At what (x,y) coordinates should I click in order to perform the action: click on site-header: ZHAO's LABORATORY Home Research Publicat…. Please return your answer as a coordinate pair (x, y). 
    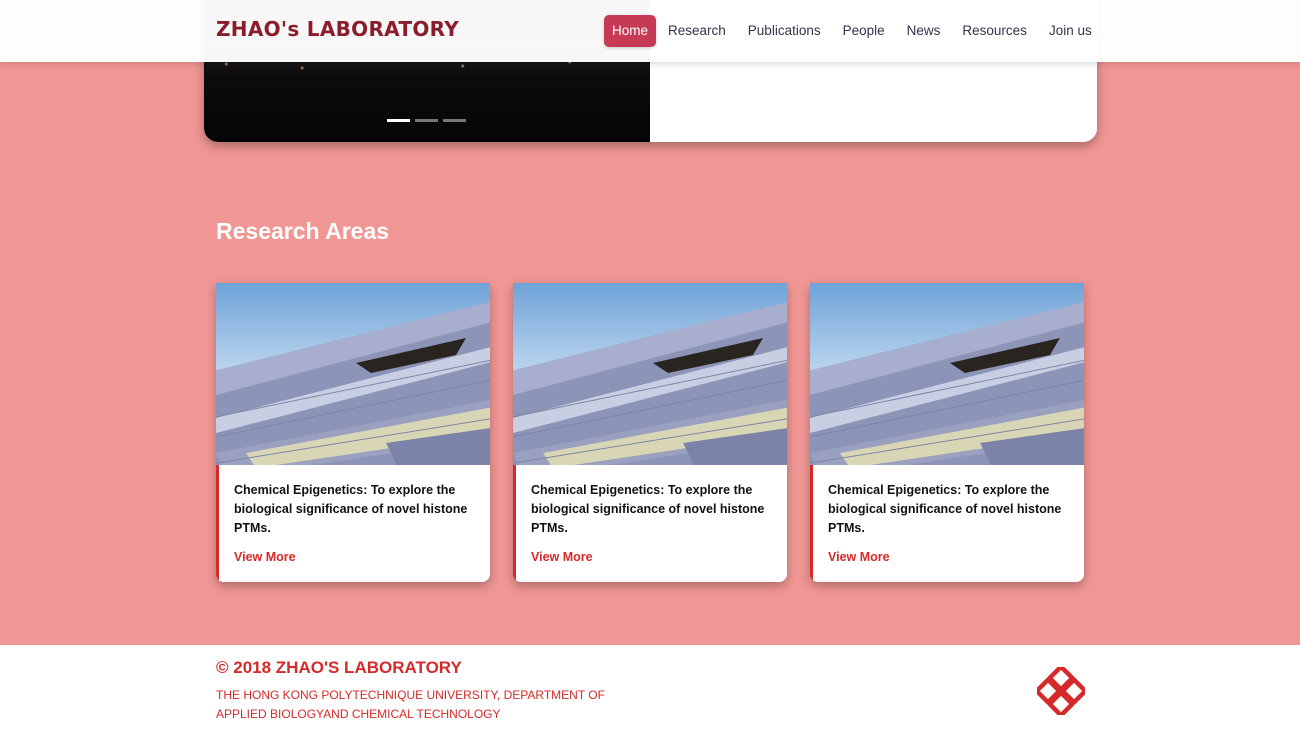
    Looking at the image, I should click on (650, 31).